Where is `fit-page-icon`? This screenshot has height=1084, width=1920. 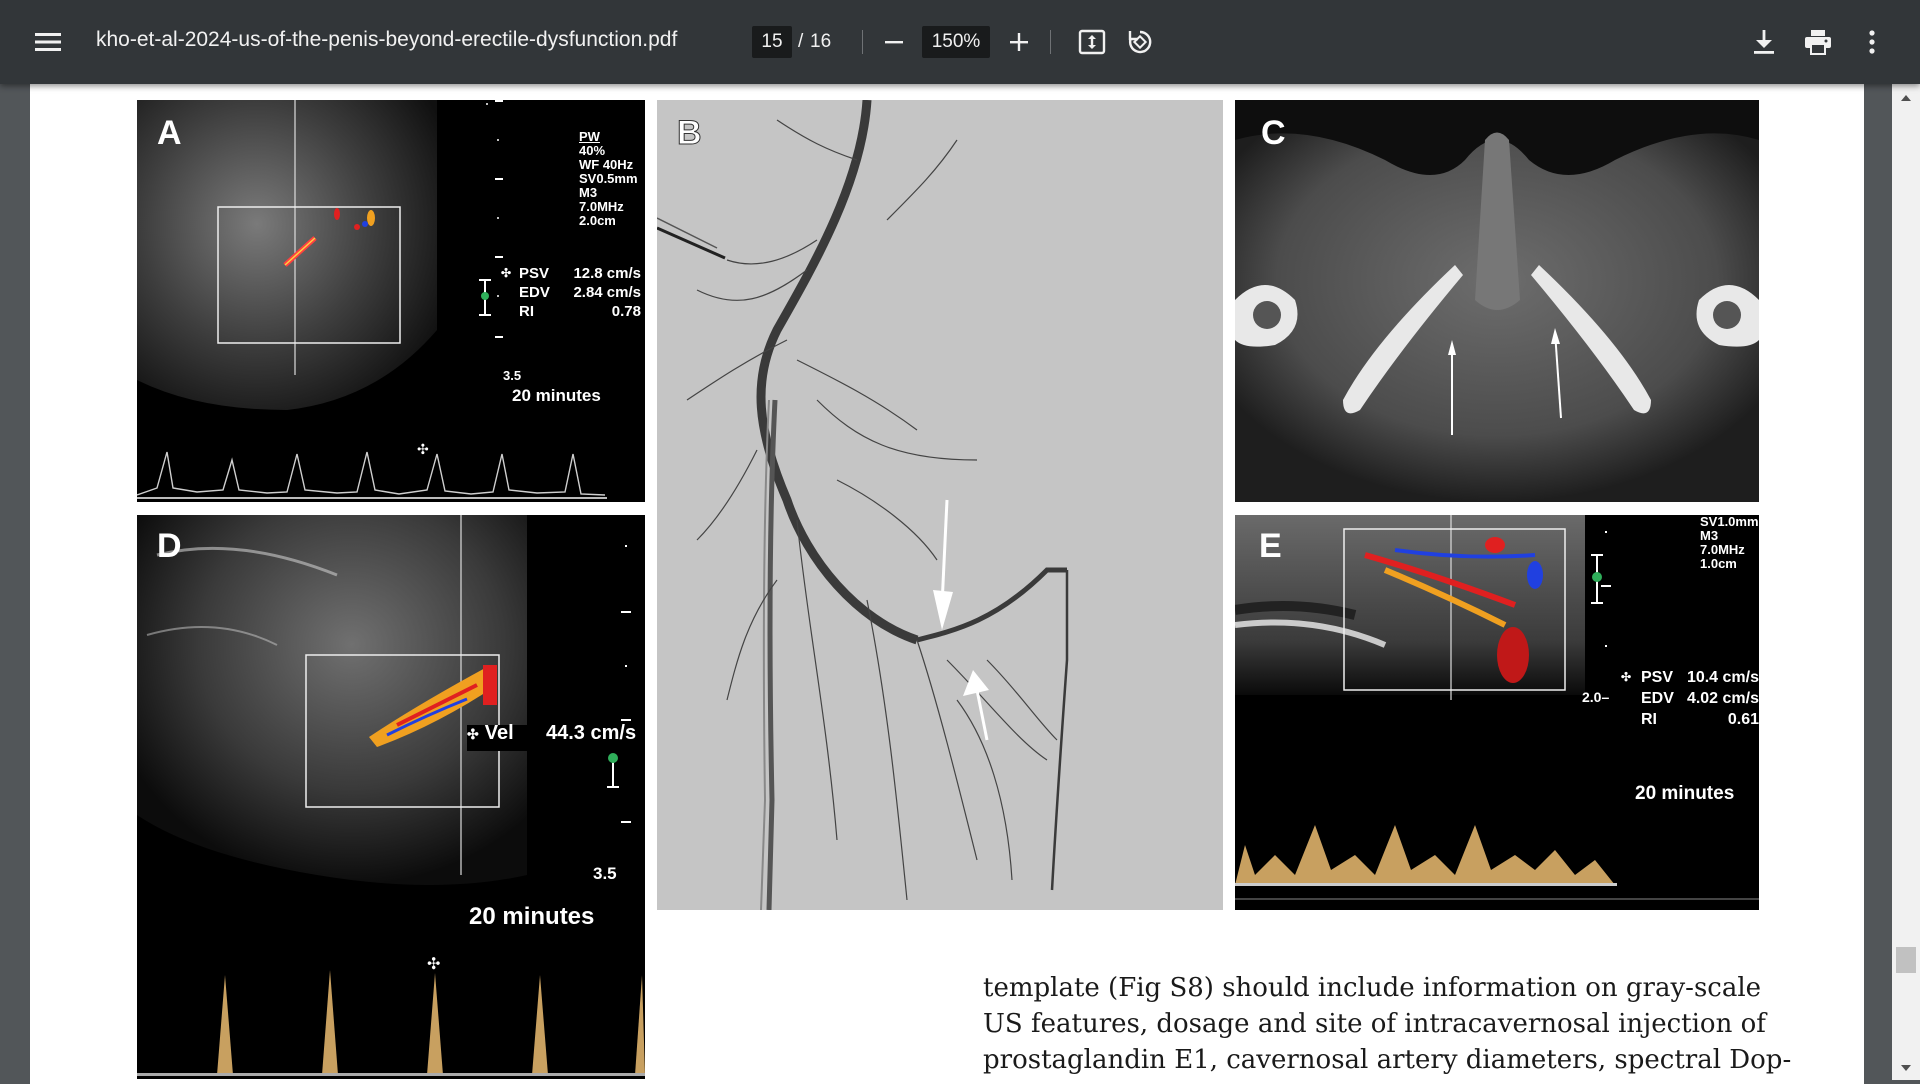
fit-page-icon is located at coordinates (1092, 42).